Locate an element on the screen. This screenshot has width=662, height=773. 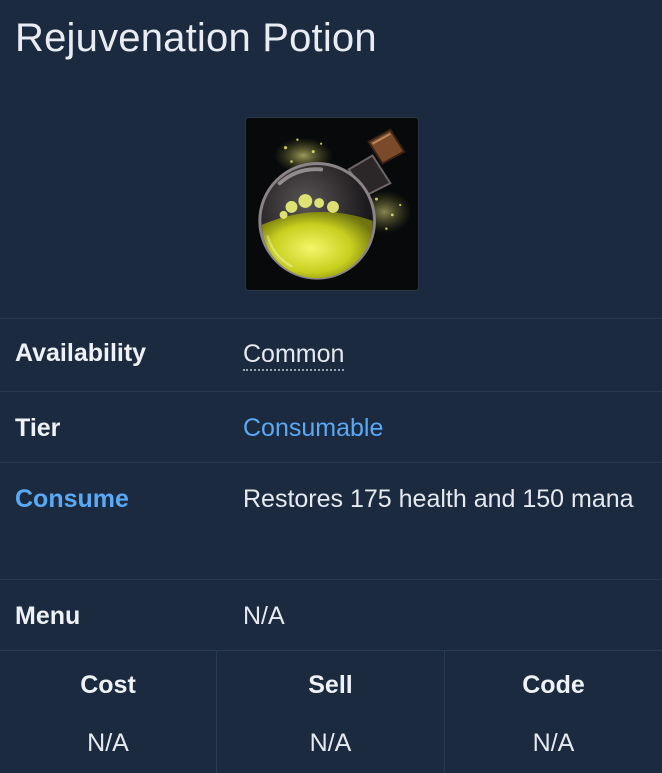
cost-column: Cost N/A is located at coordinates (108, 712).